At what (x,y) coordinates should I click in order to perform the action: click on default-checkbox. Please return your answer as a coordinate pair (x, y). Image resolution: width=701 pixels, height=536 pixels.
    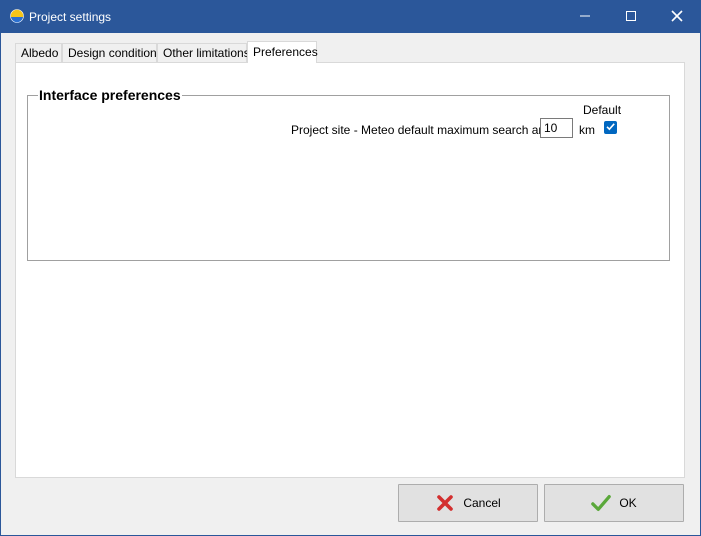
    Looking at the image, I should click on (610, 127).